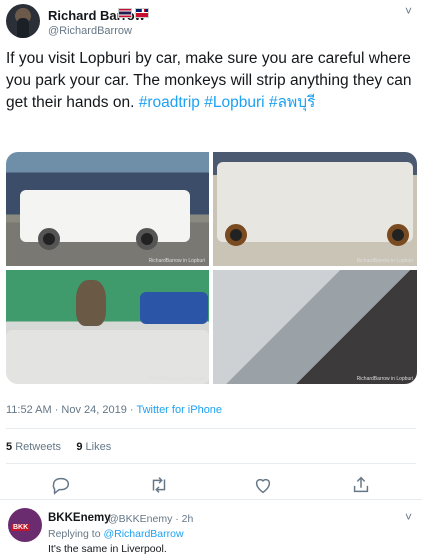  I want to click on more-options-icon: ˅, so click(408, 11).